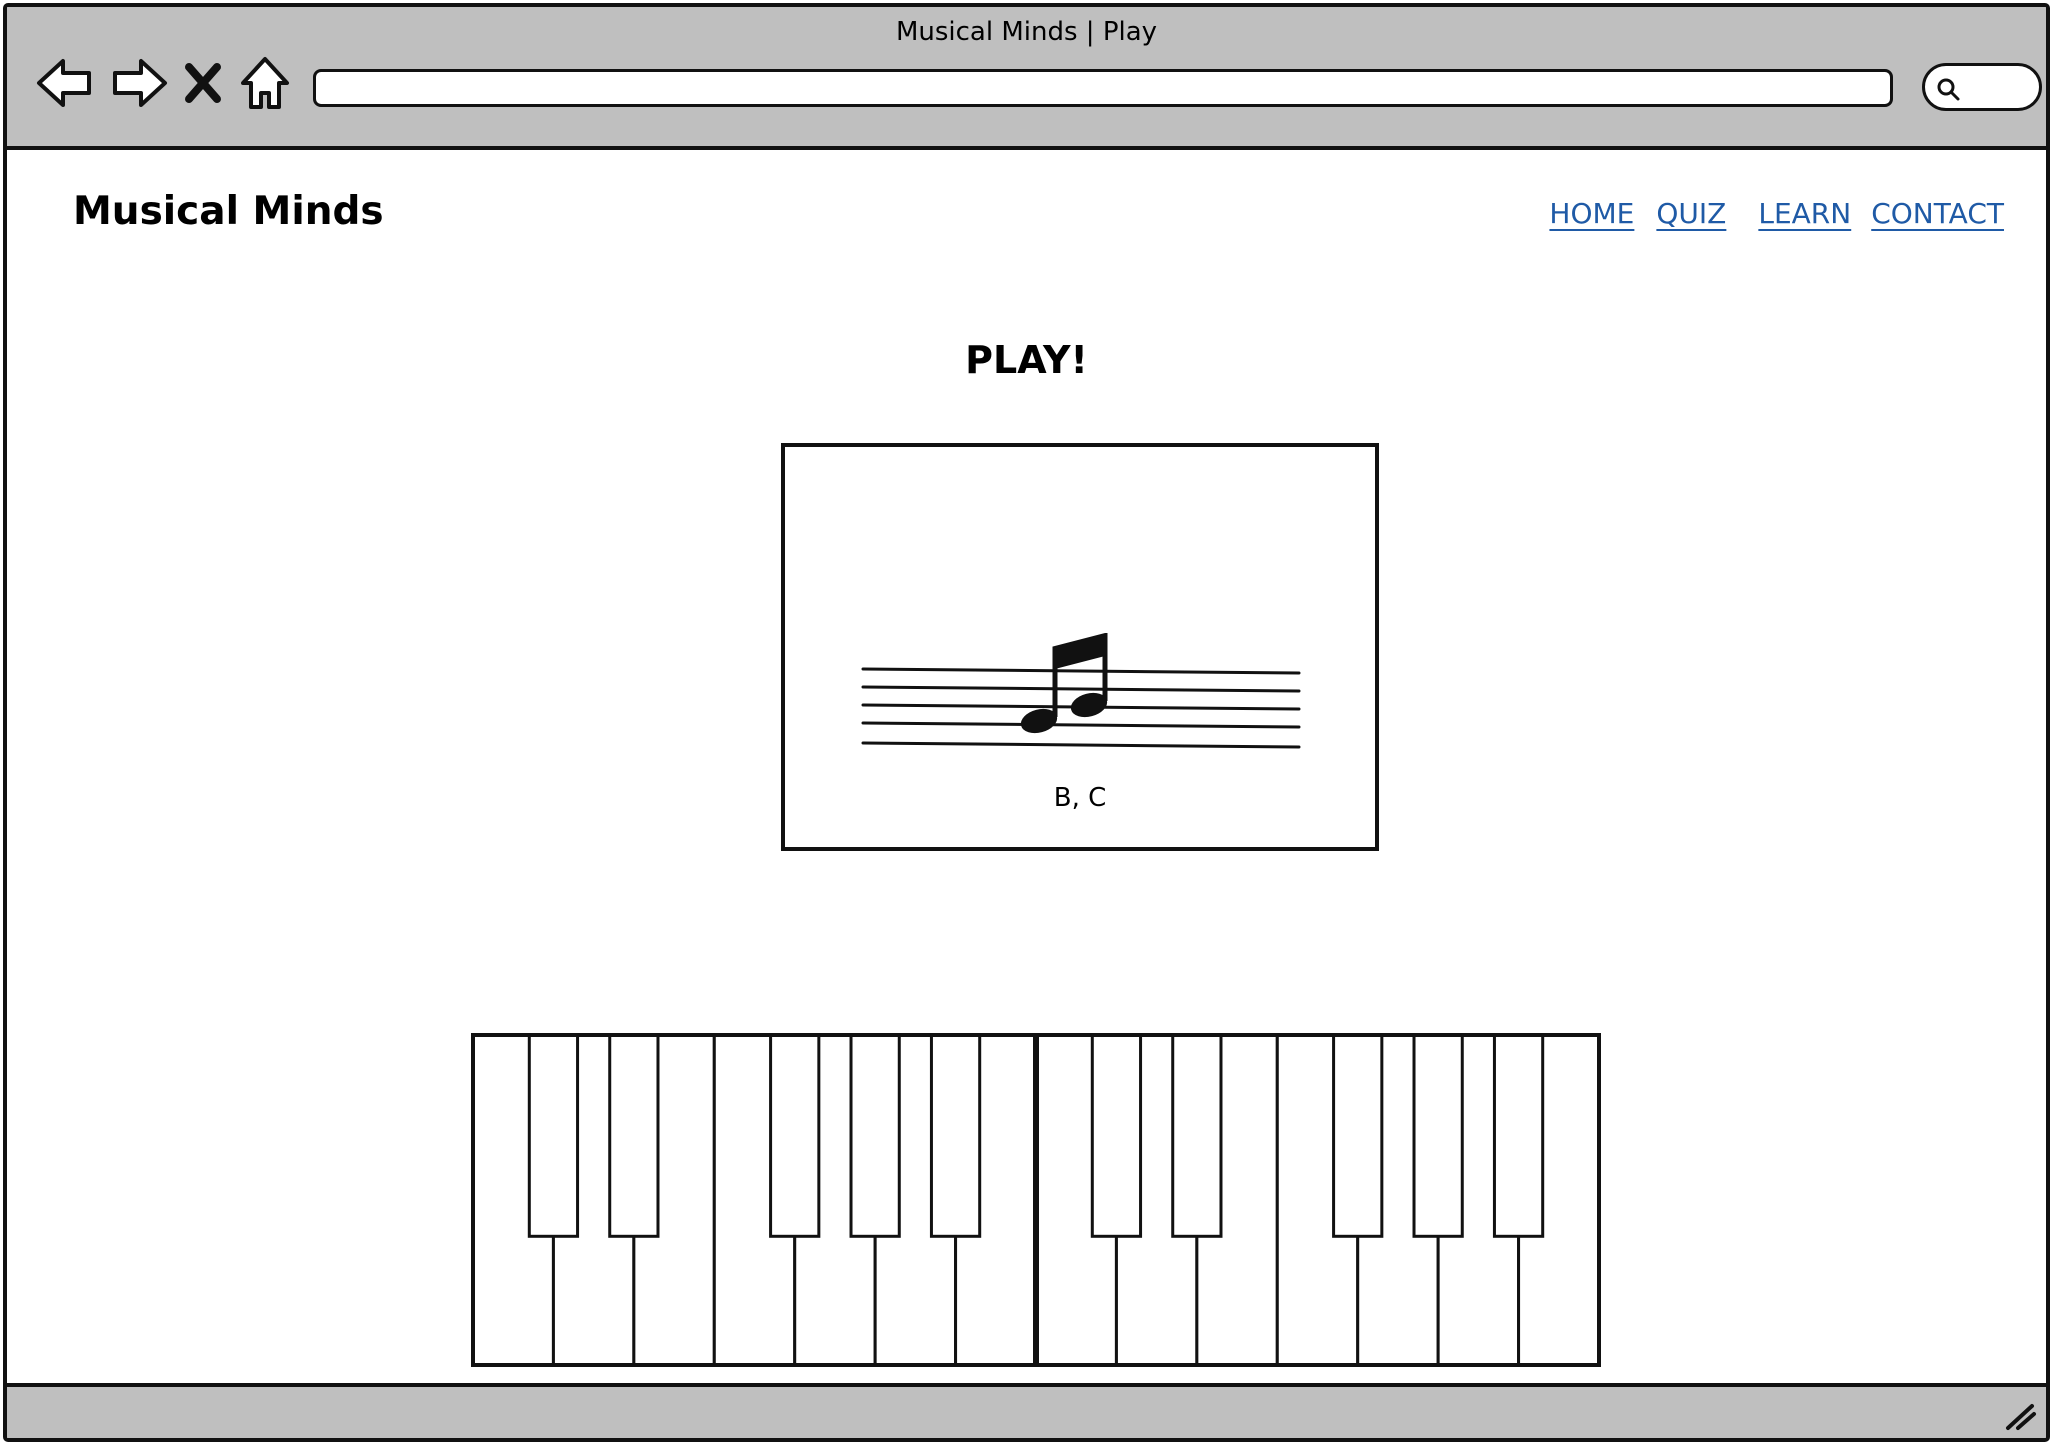 The width and height of the screenshot is (2060, 1448). Describe the element at coordinates (228, 211) in the screenshot. I see `site-logo: Musical Minds` at that location.